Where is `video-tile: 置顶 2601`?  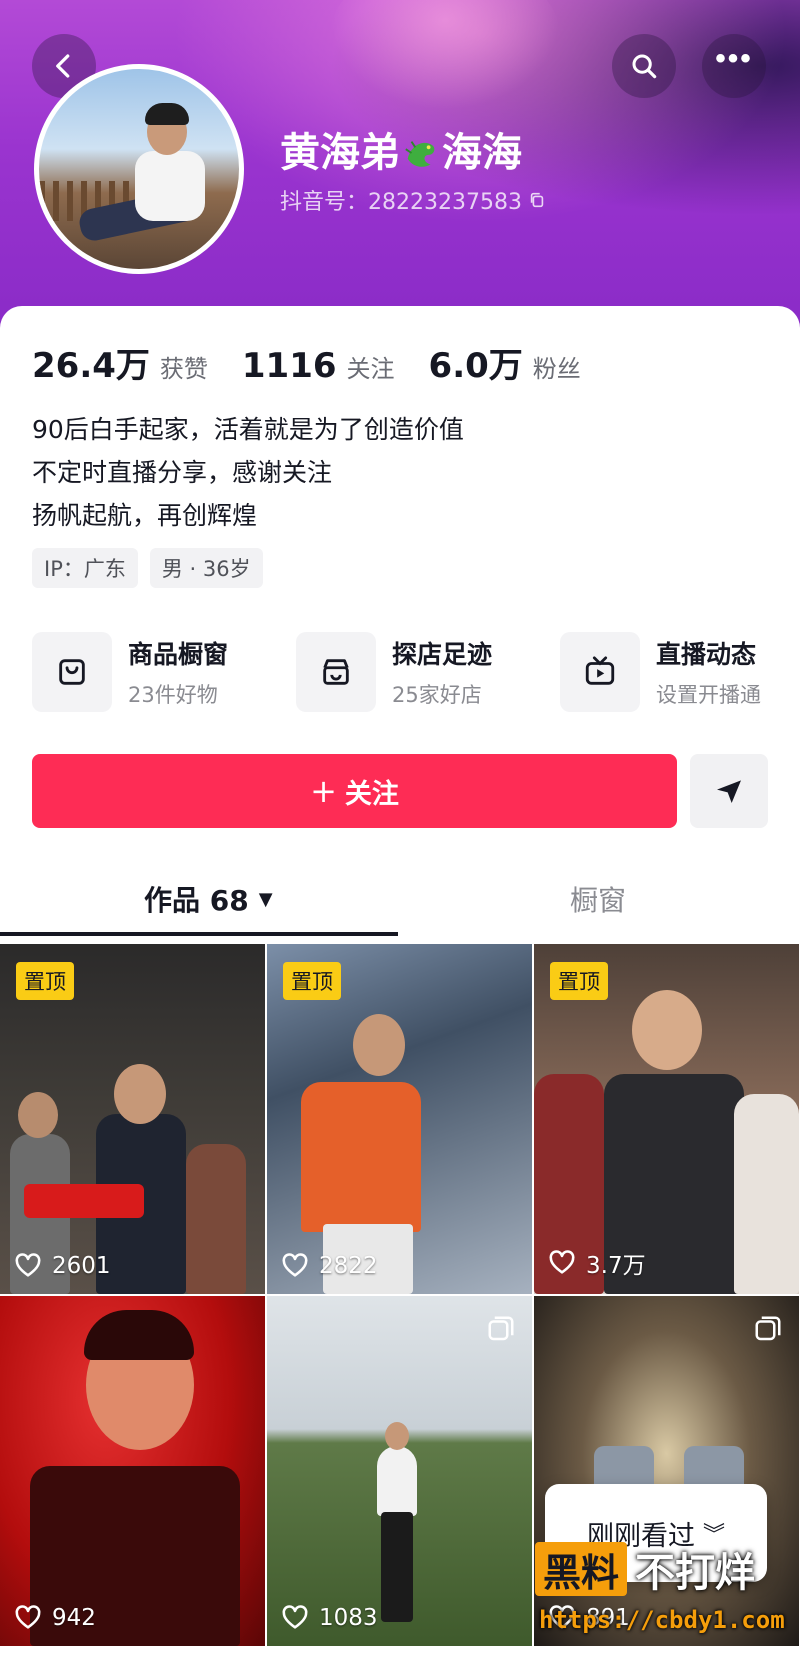 video-tile: 置顶 2601 is located at coordinates (132, 1119).